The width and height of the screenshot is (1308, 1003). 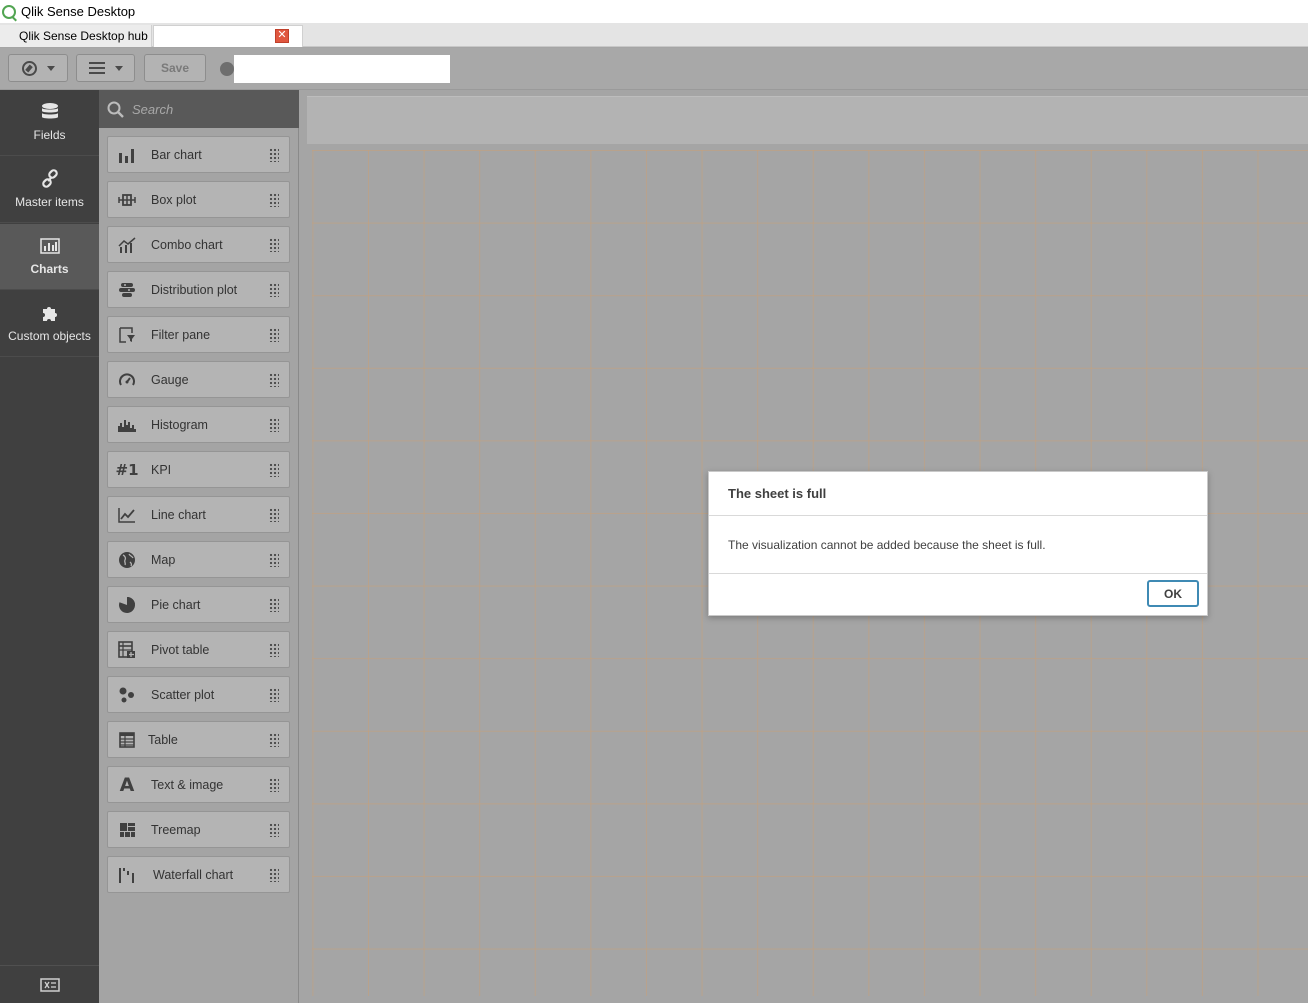 I want to click on table-icon, so click(x=127, y=740).